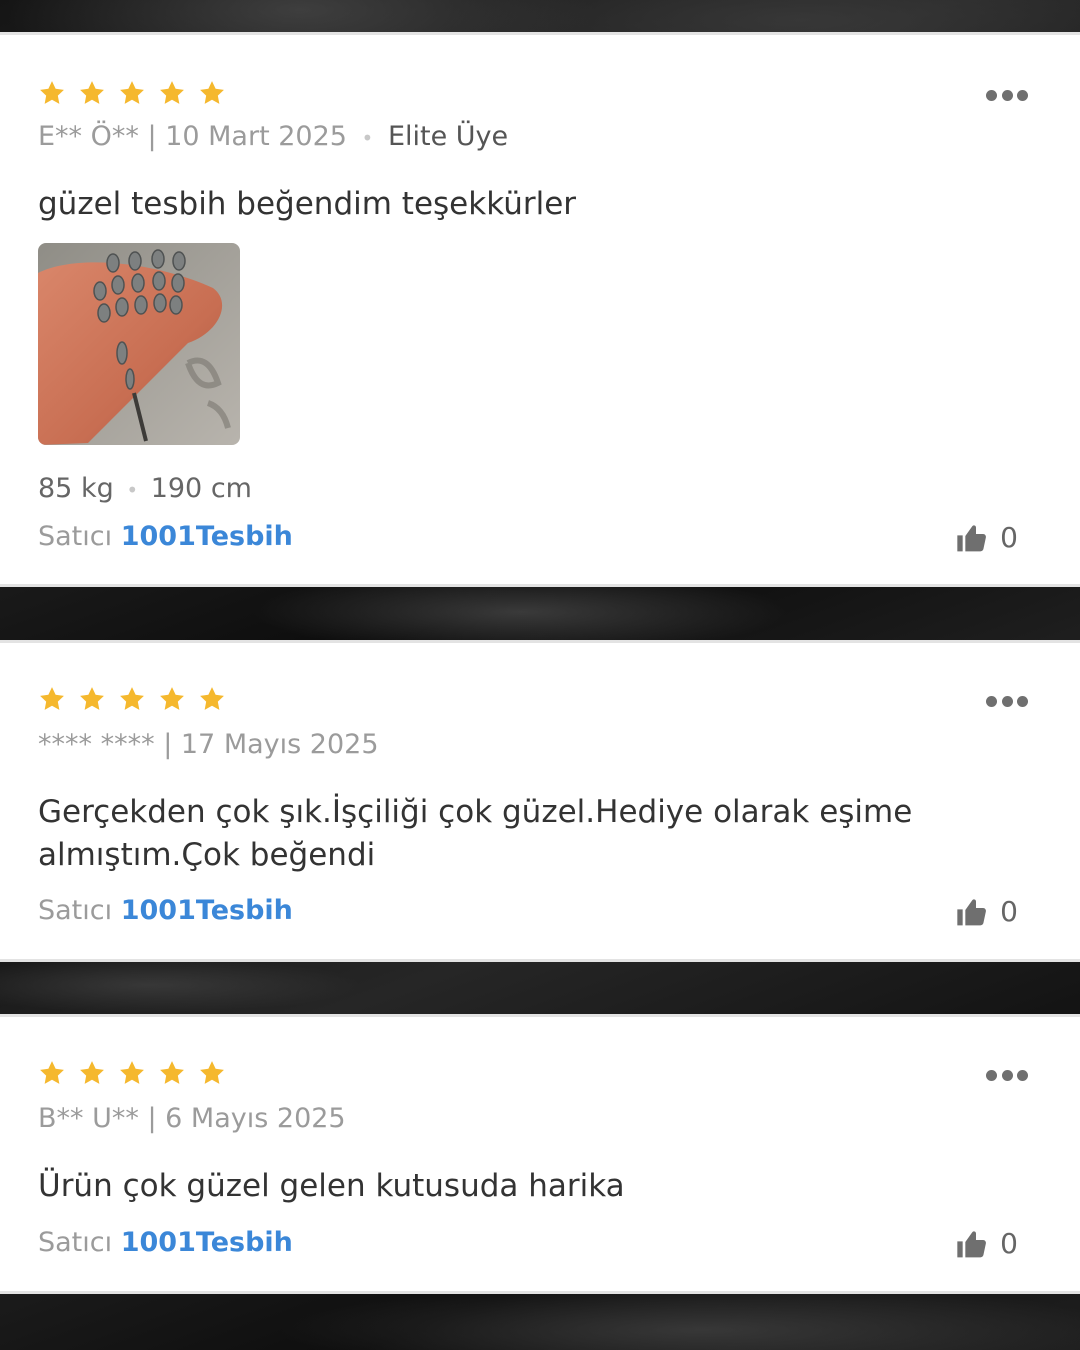 The image size is (1080, 1350). Describe the element at coordinates (76, 488) in the screenshot. I see `weight-value: 85 kg` at that location.